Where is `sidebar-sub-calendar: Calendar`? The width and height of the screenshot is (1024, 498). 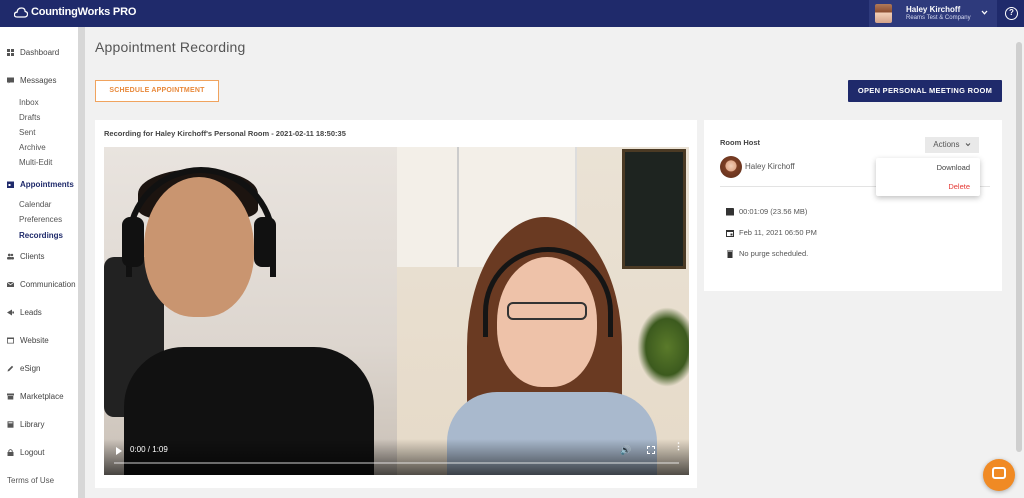
sidebar-sub-calendar: Calendar is located at coordinates (35, 204).